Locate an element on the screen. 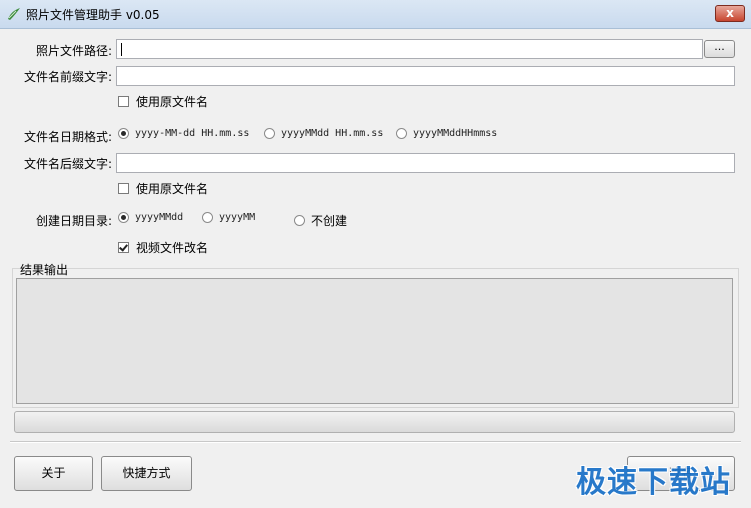 The height and width of the screenshot is (508, 751). radio-label: yyyyMMddHHmmss is located at coordinates (455, 133).